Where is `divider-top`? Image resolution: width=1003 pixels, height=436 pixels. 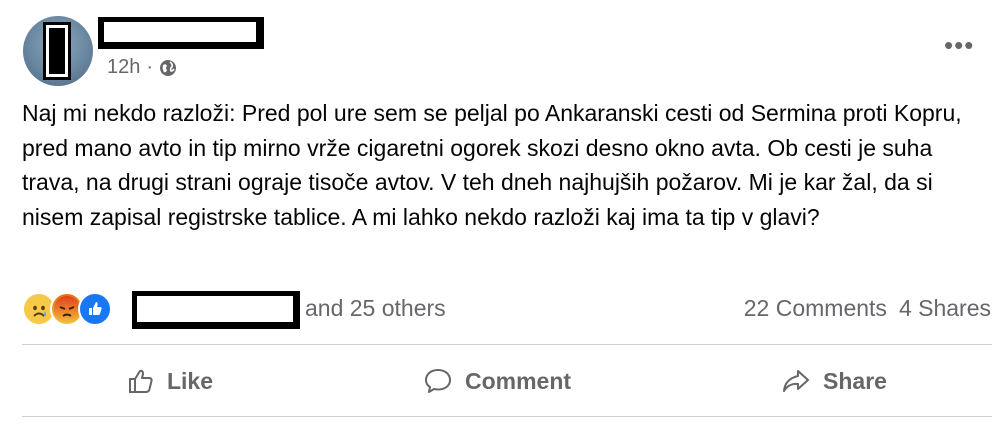 divider-top is located at coordinates (507, 344).